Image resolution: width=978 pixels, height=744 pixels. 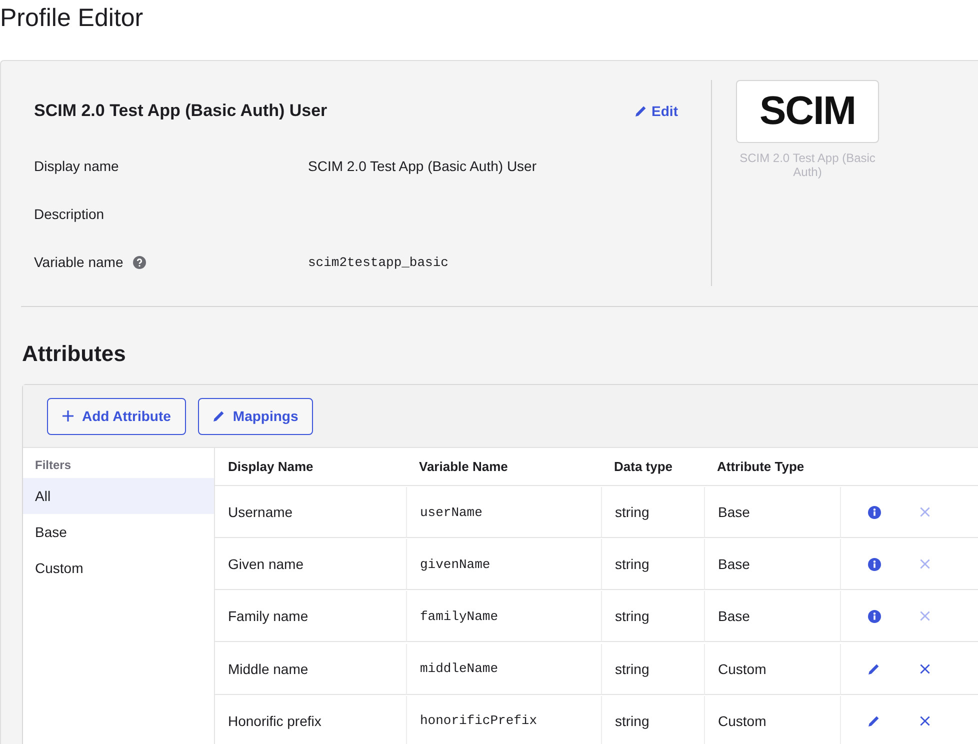 I want to click on table-cell: userName, so click(x=503, y=512).